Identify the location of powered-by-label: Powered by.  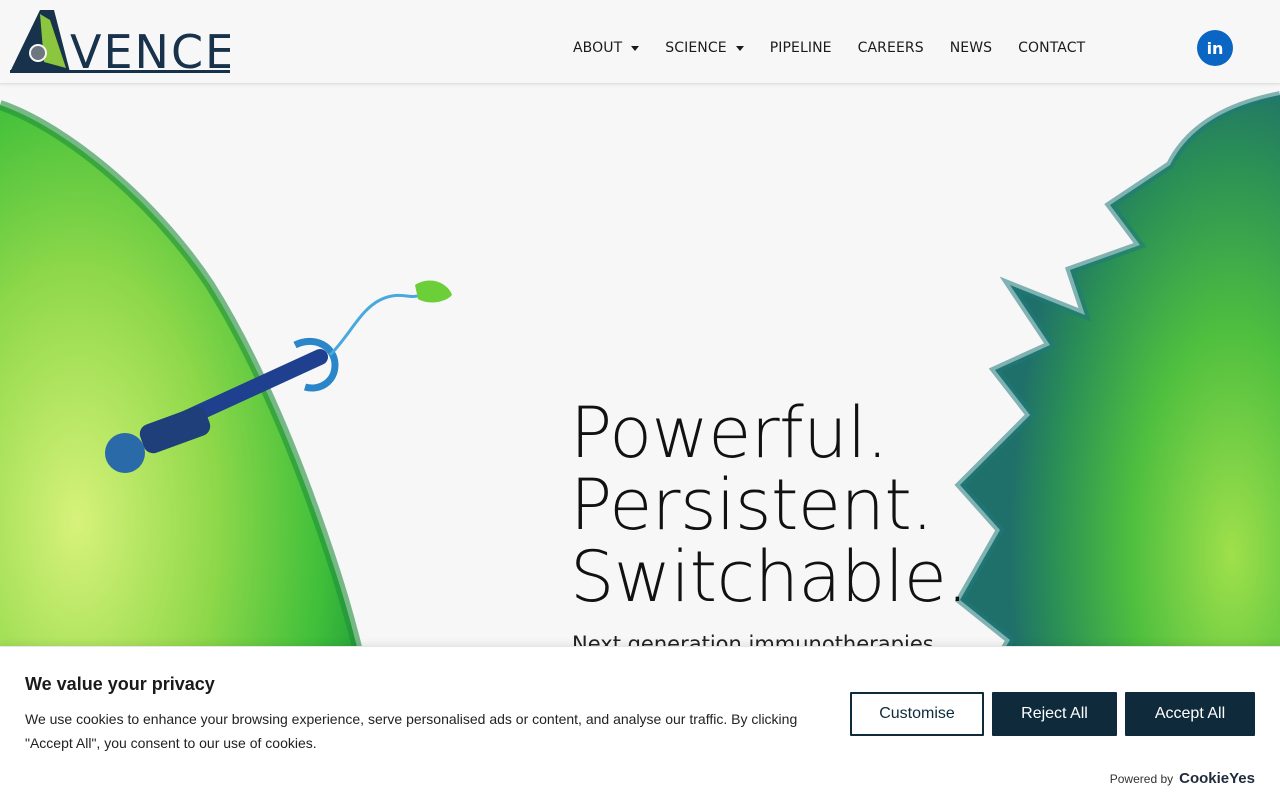
(1141, 778).